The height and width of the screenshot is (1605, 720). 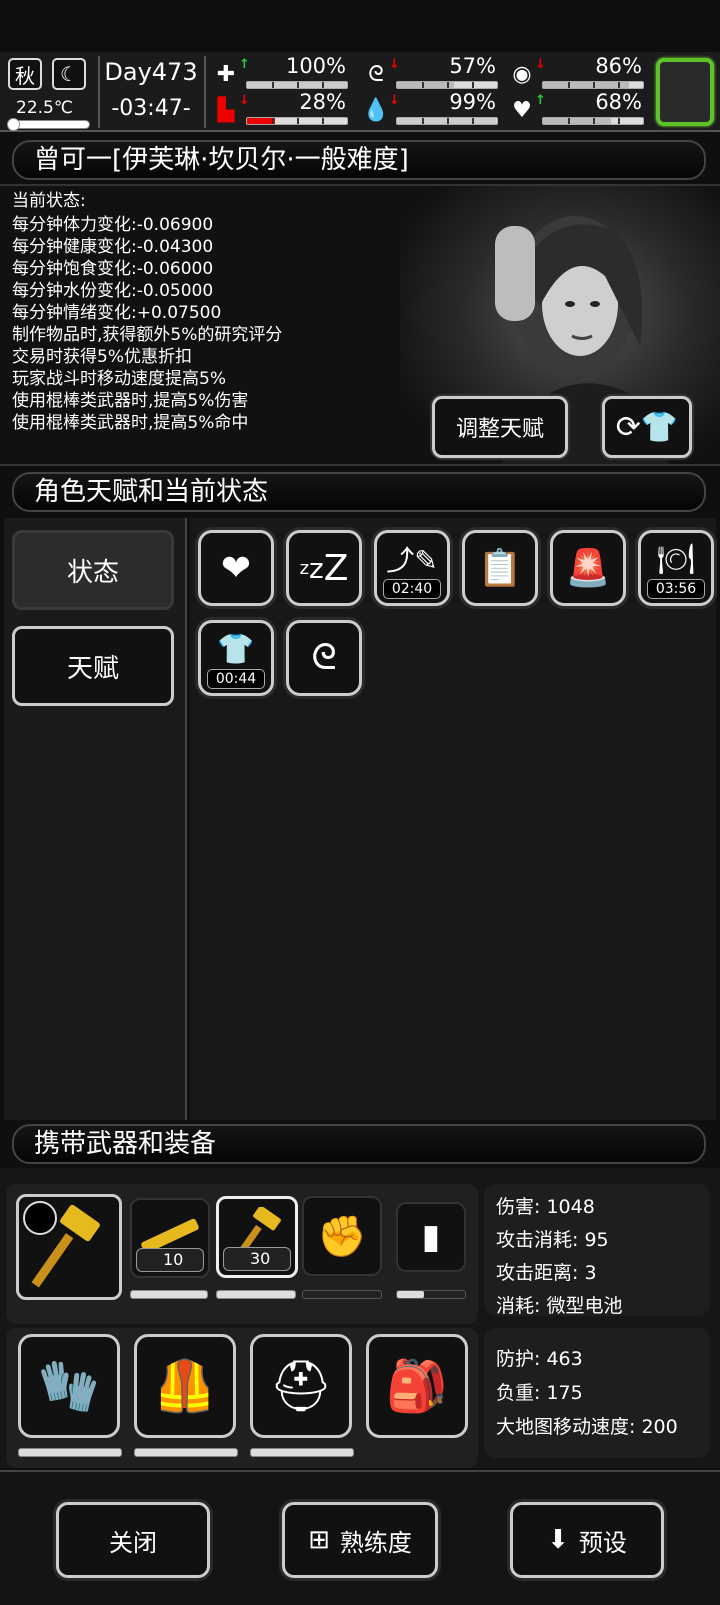 What do you see at coordinates (69, 1386) in the screenshot?
I see `gloves-armor-slot: 🧤` at bounding box center [69, 1386].